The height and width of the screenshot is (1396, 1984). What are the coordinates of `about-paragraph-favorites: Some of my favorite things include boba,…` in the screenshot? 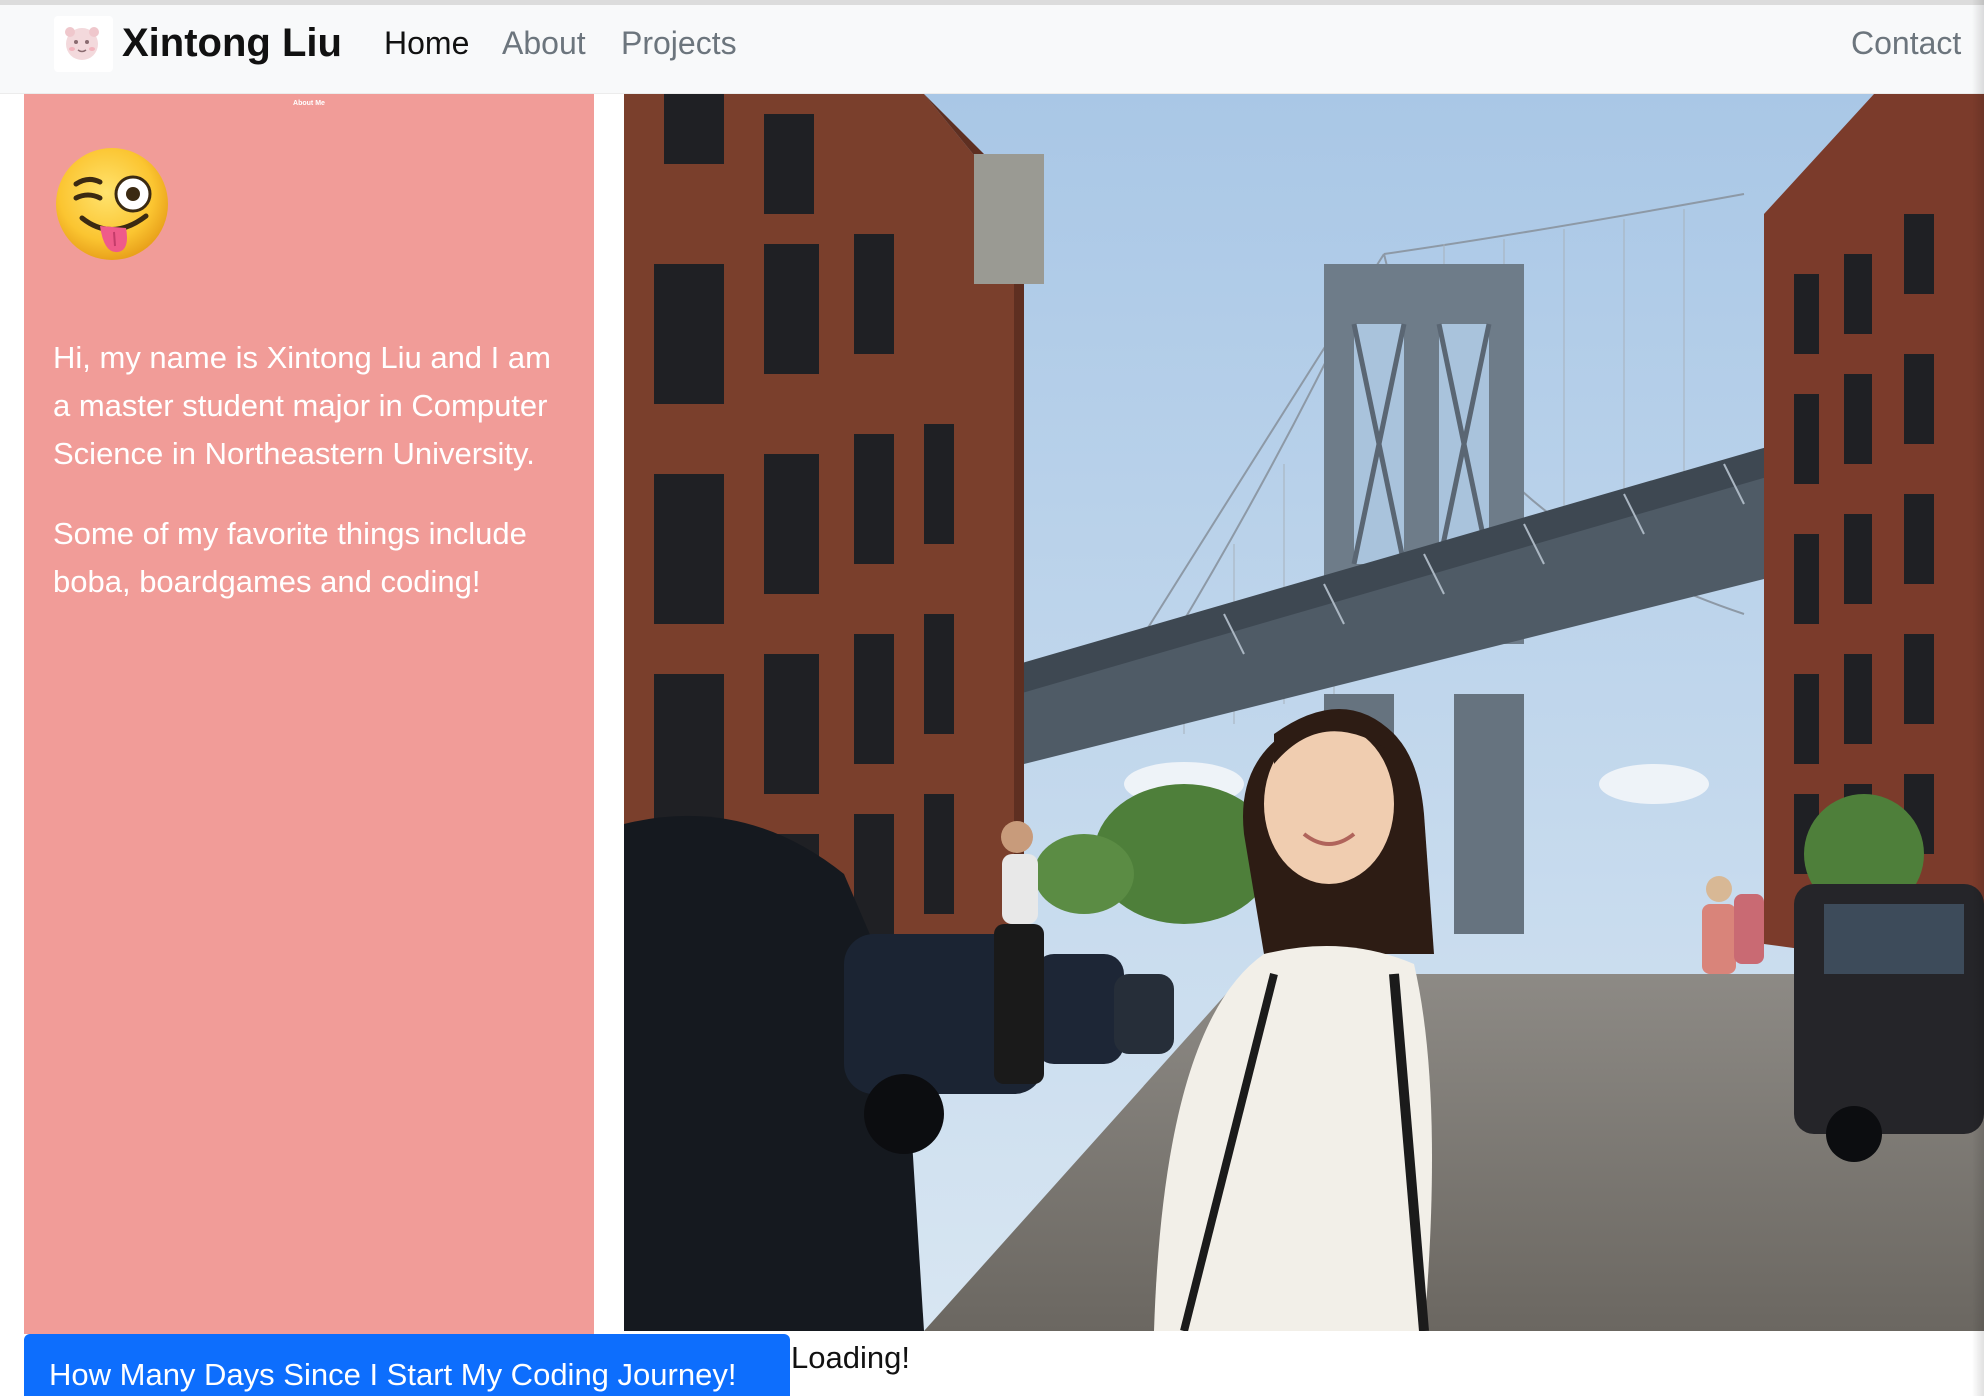 It's located at (290, 557).